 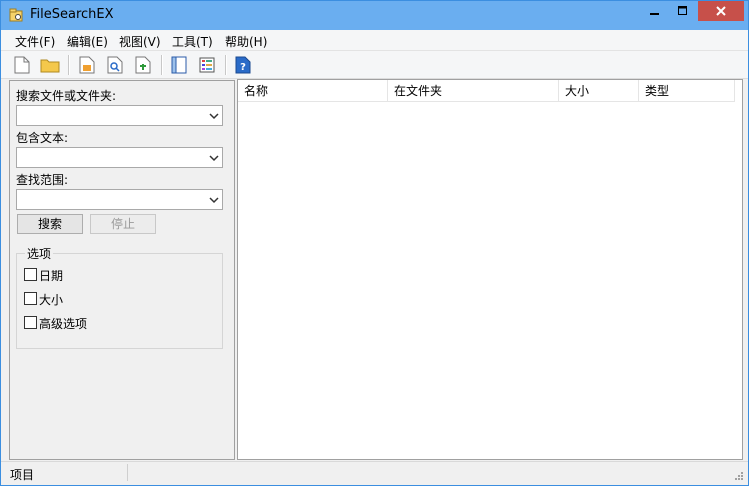 I want to click on size-checkbox, so click(x=30, y=298).